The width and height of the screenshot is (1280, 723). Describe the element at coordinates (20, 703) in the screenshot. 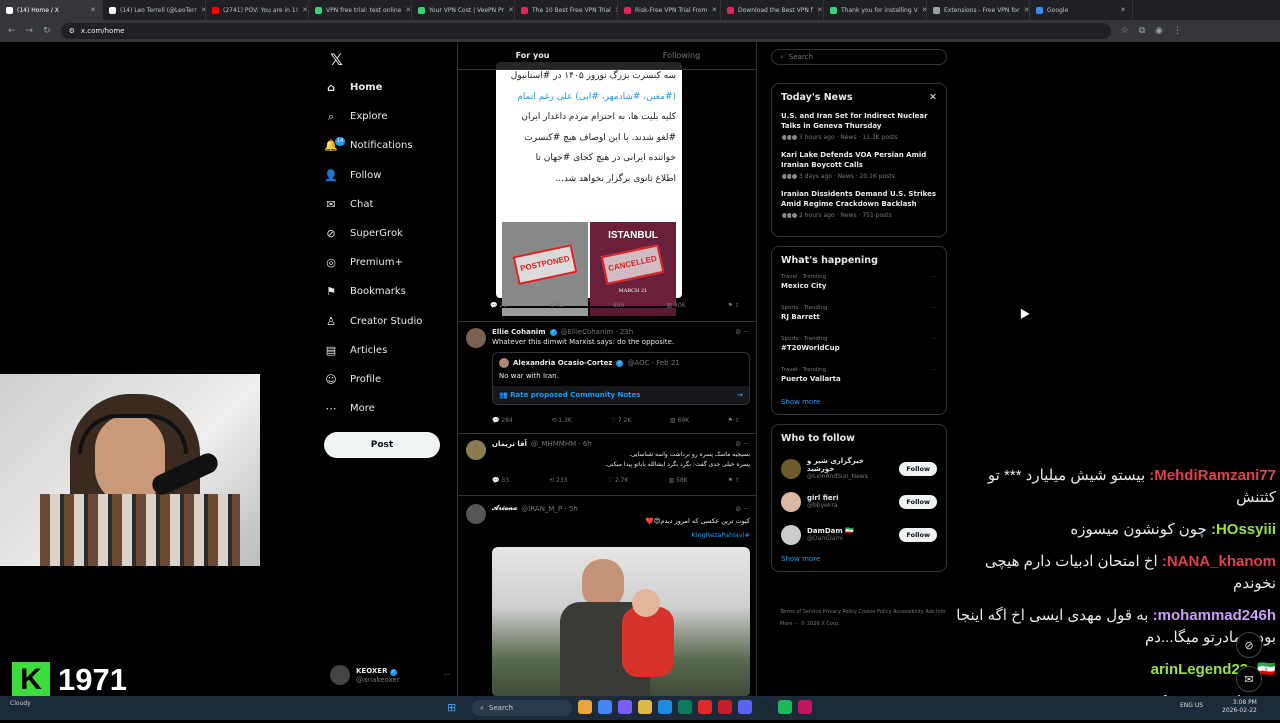

I see `weather-widget: Cloudy` at that location.